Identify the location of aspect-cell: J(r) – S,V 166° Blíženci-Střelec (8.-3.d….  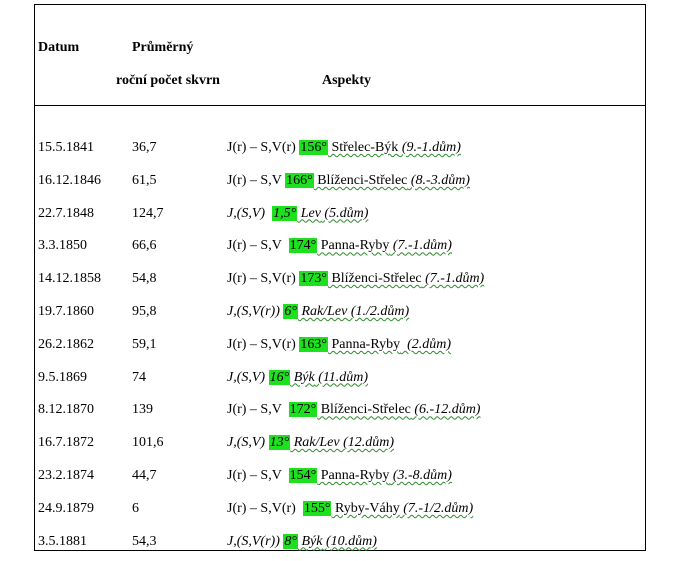
(348, 180).